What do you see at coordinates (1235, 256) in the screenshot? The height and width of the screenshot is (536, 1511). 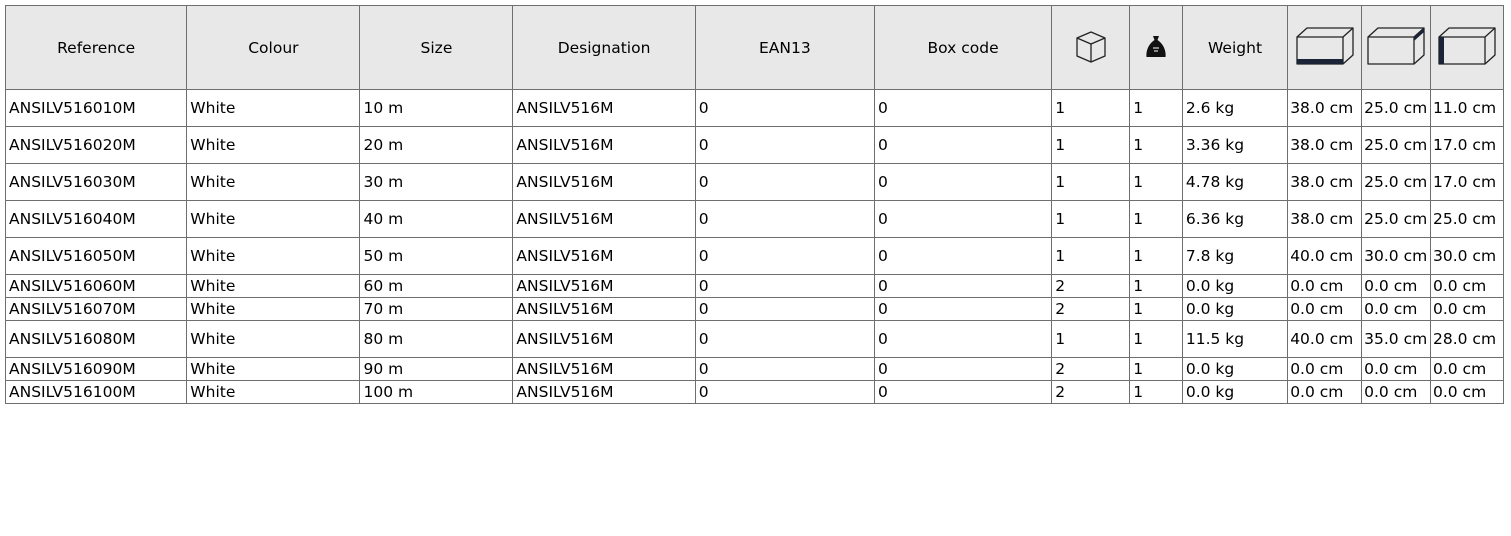 I see `cell-weight: 7.8 kg` at bounding box center [1235, 256].